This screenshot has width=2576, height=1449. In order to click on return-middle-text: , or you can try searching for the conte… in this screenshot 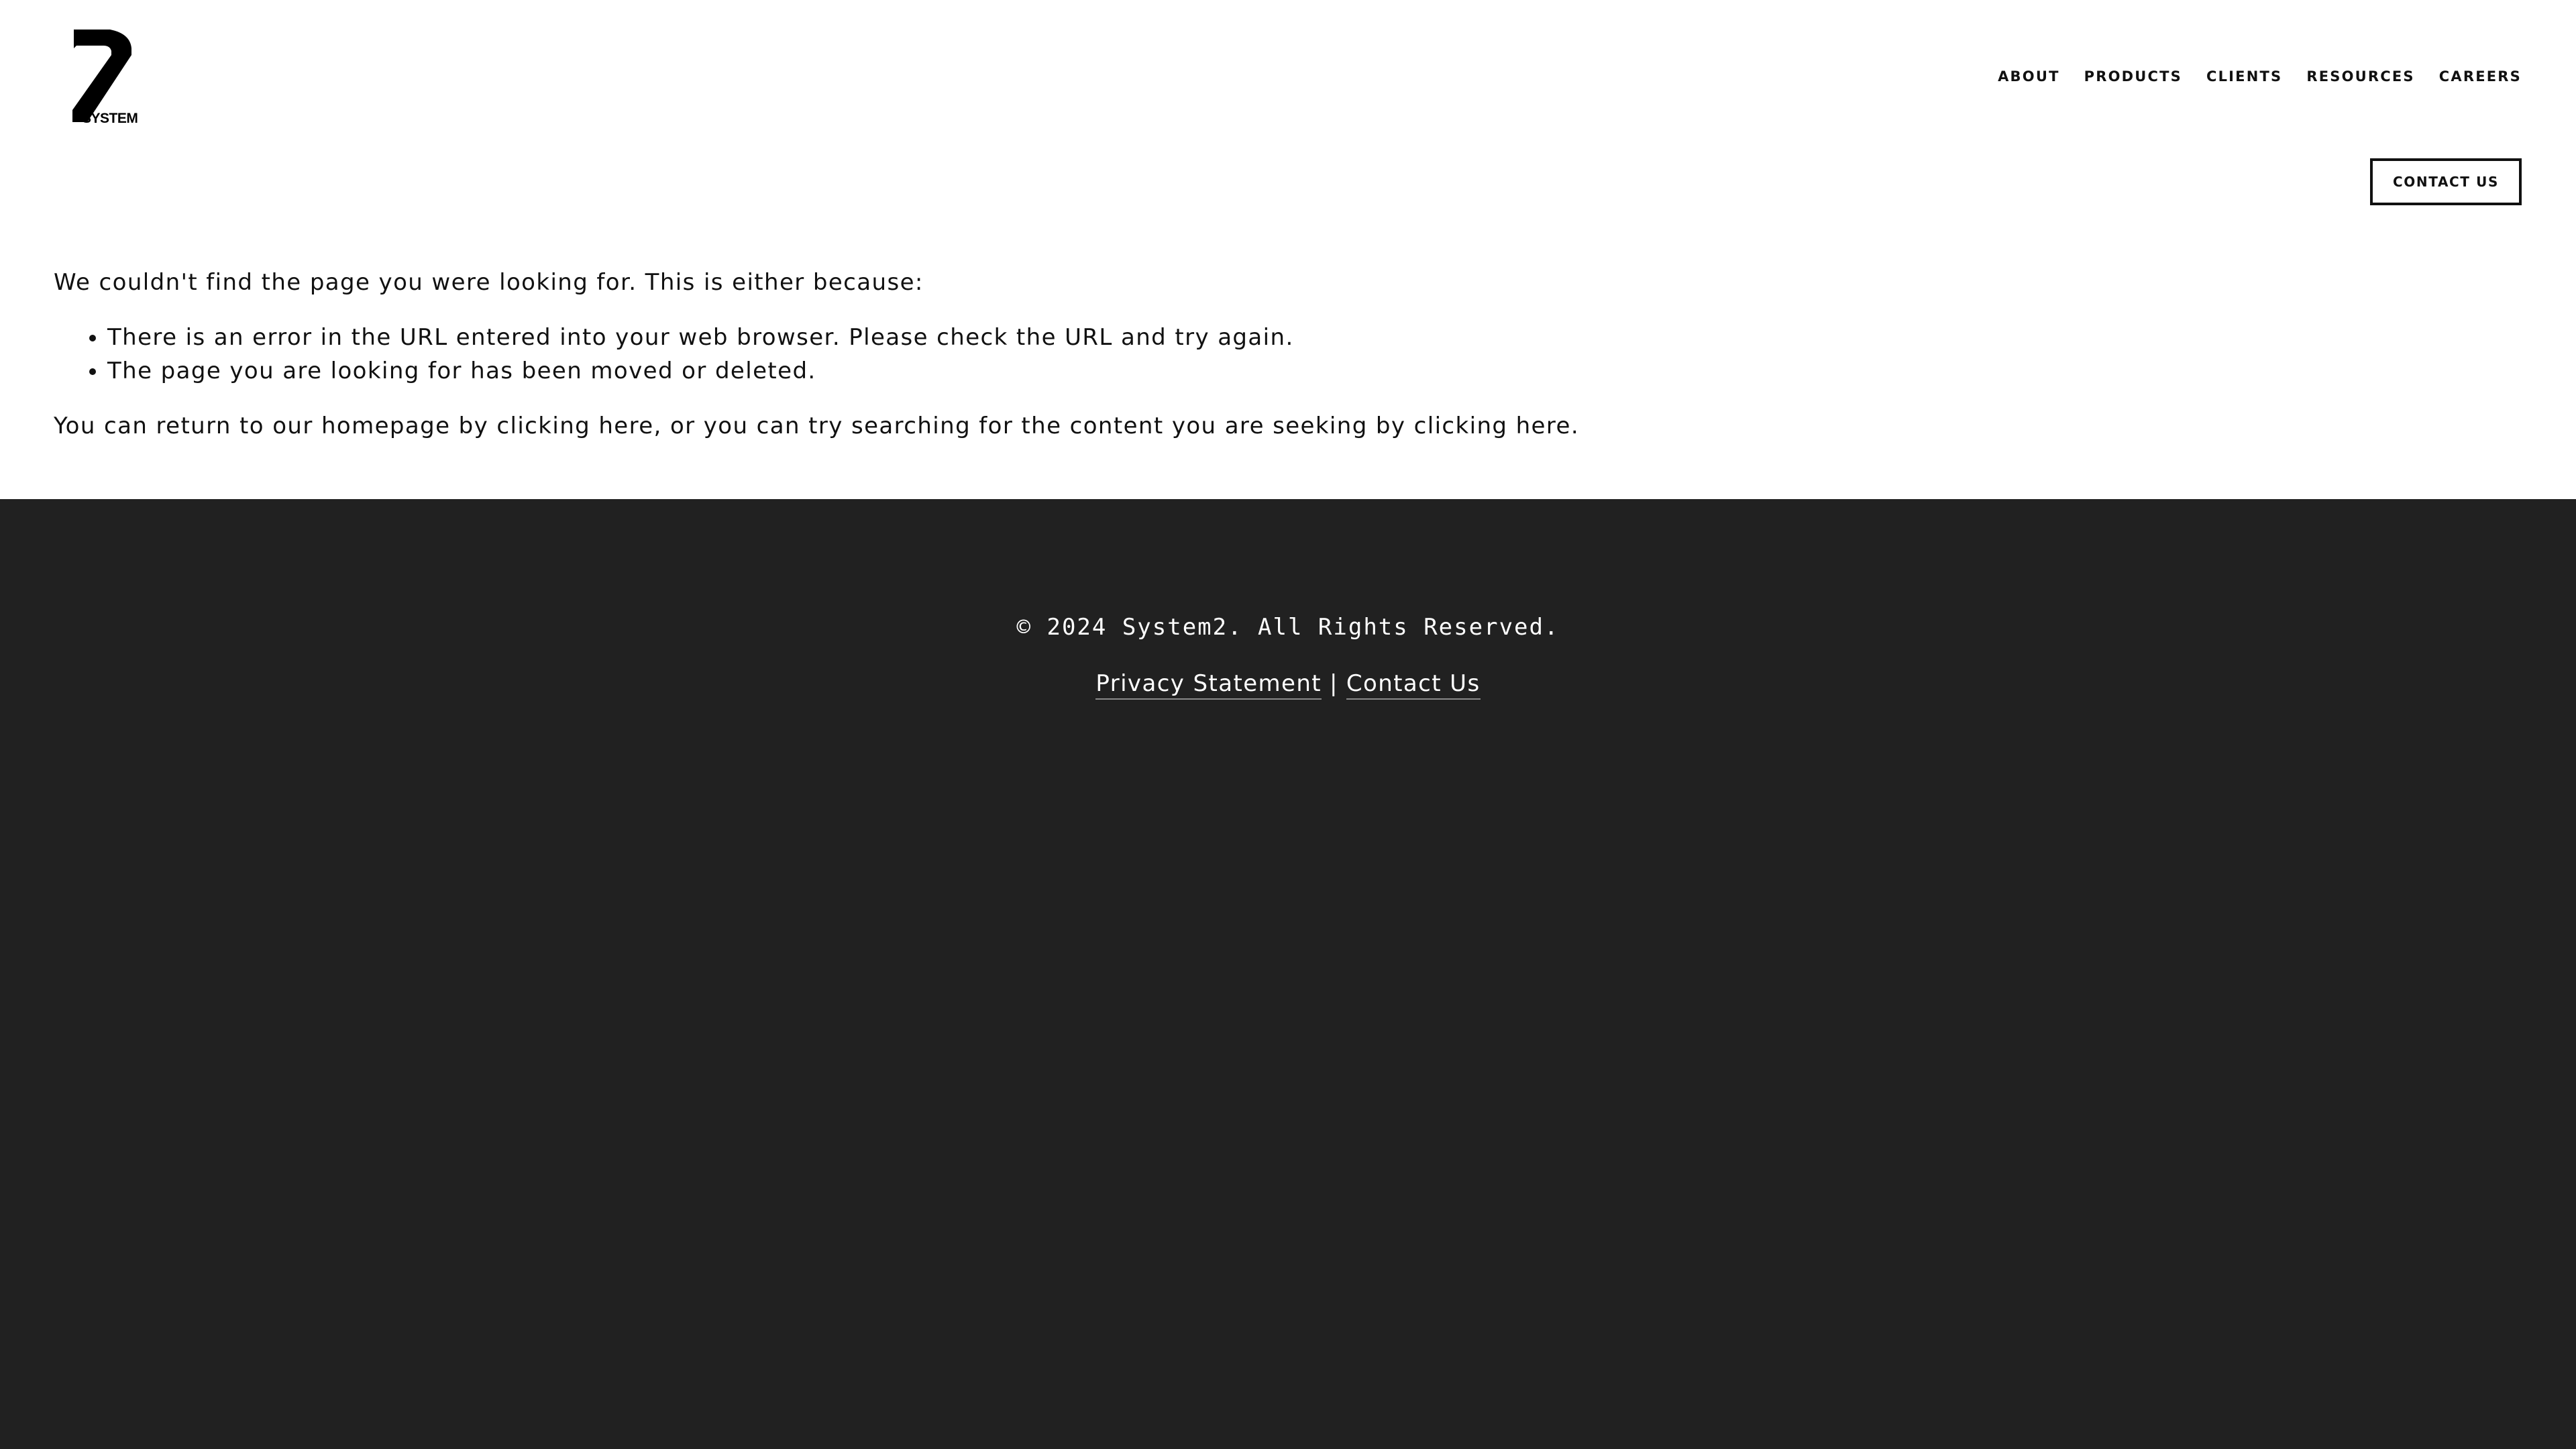, I will do `click(1033, 426)`.